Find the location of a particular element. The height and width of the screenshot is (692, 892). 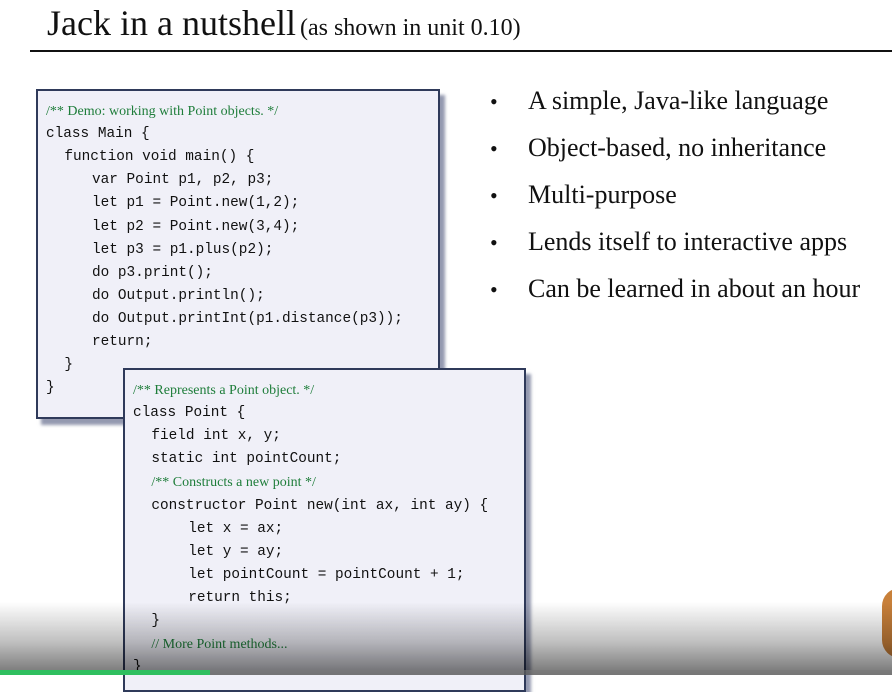

code-line: do p3.print(); is located at coordinates (152, 272).